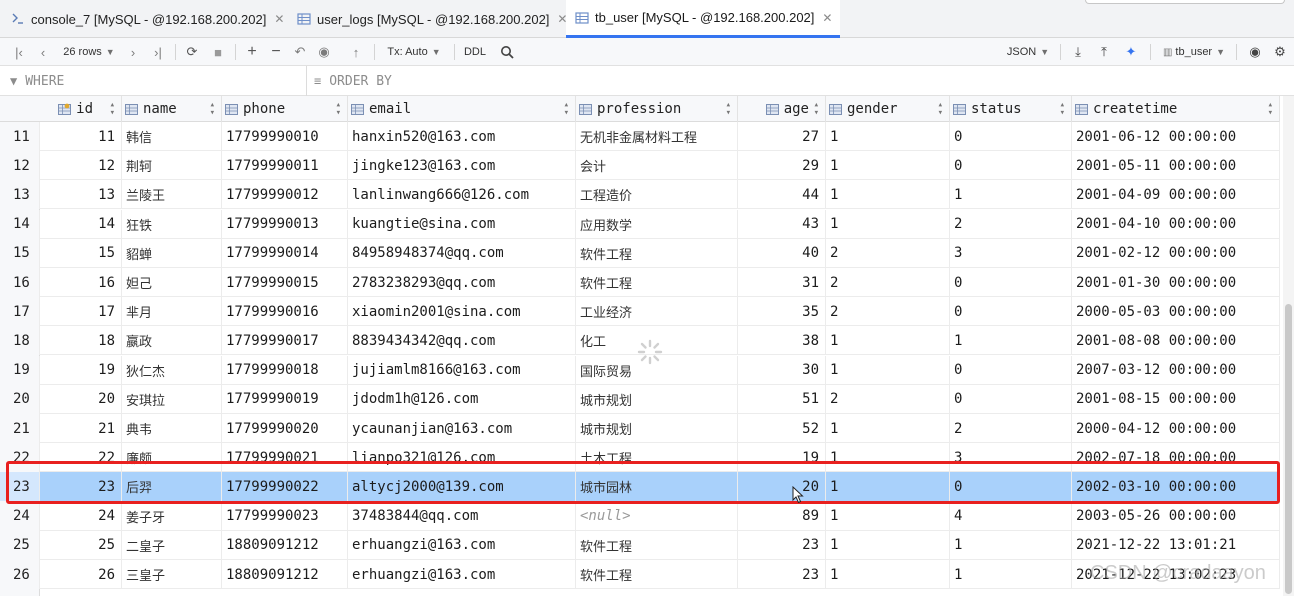 The width and height of the screenshot is (1294, 596). Describe the element at coordinates (81, 166) in the screenshot. I see `cell-id: 12` at that location.